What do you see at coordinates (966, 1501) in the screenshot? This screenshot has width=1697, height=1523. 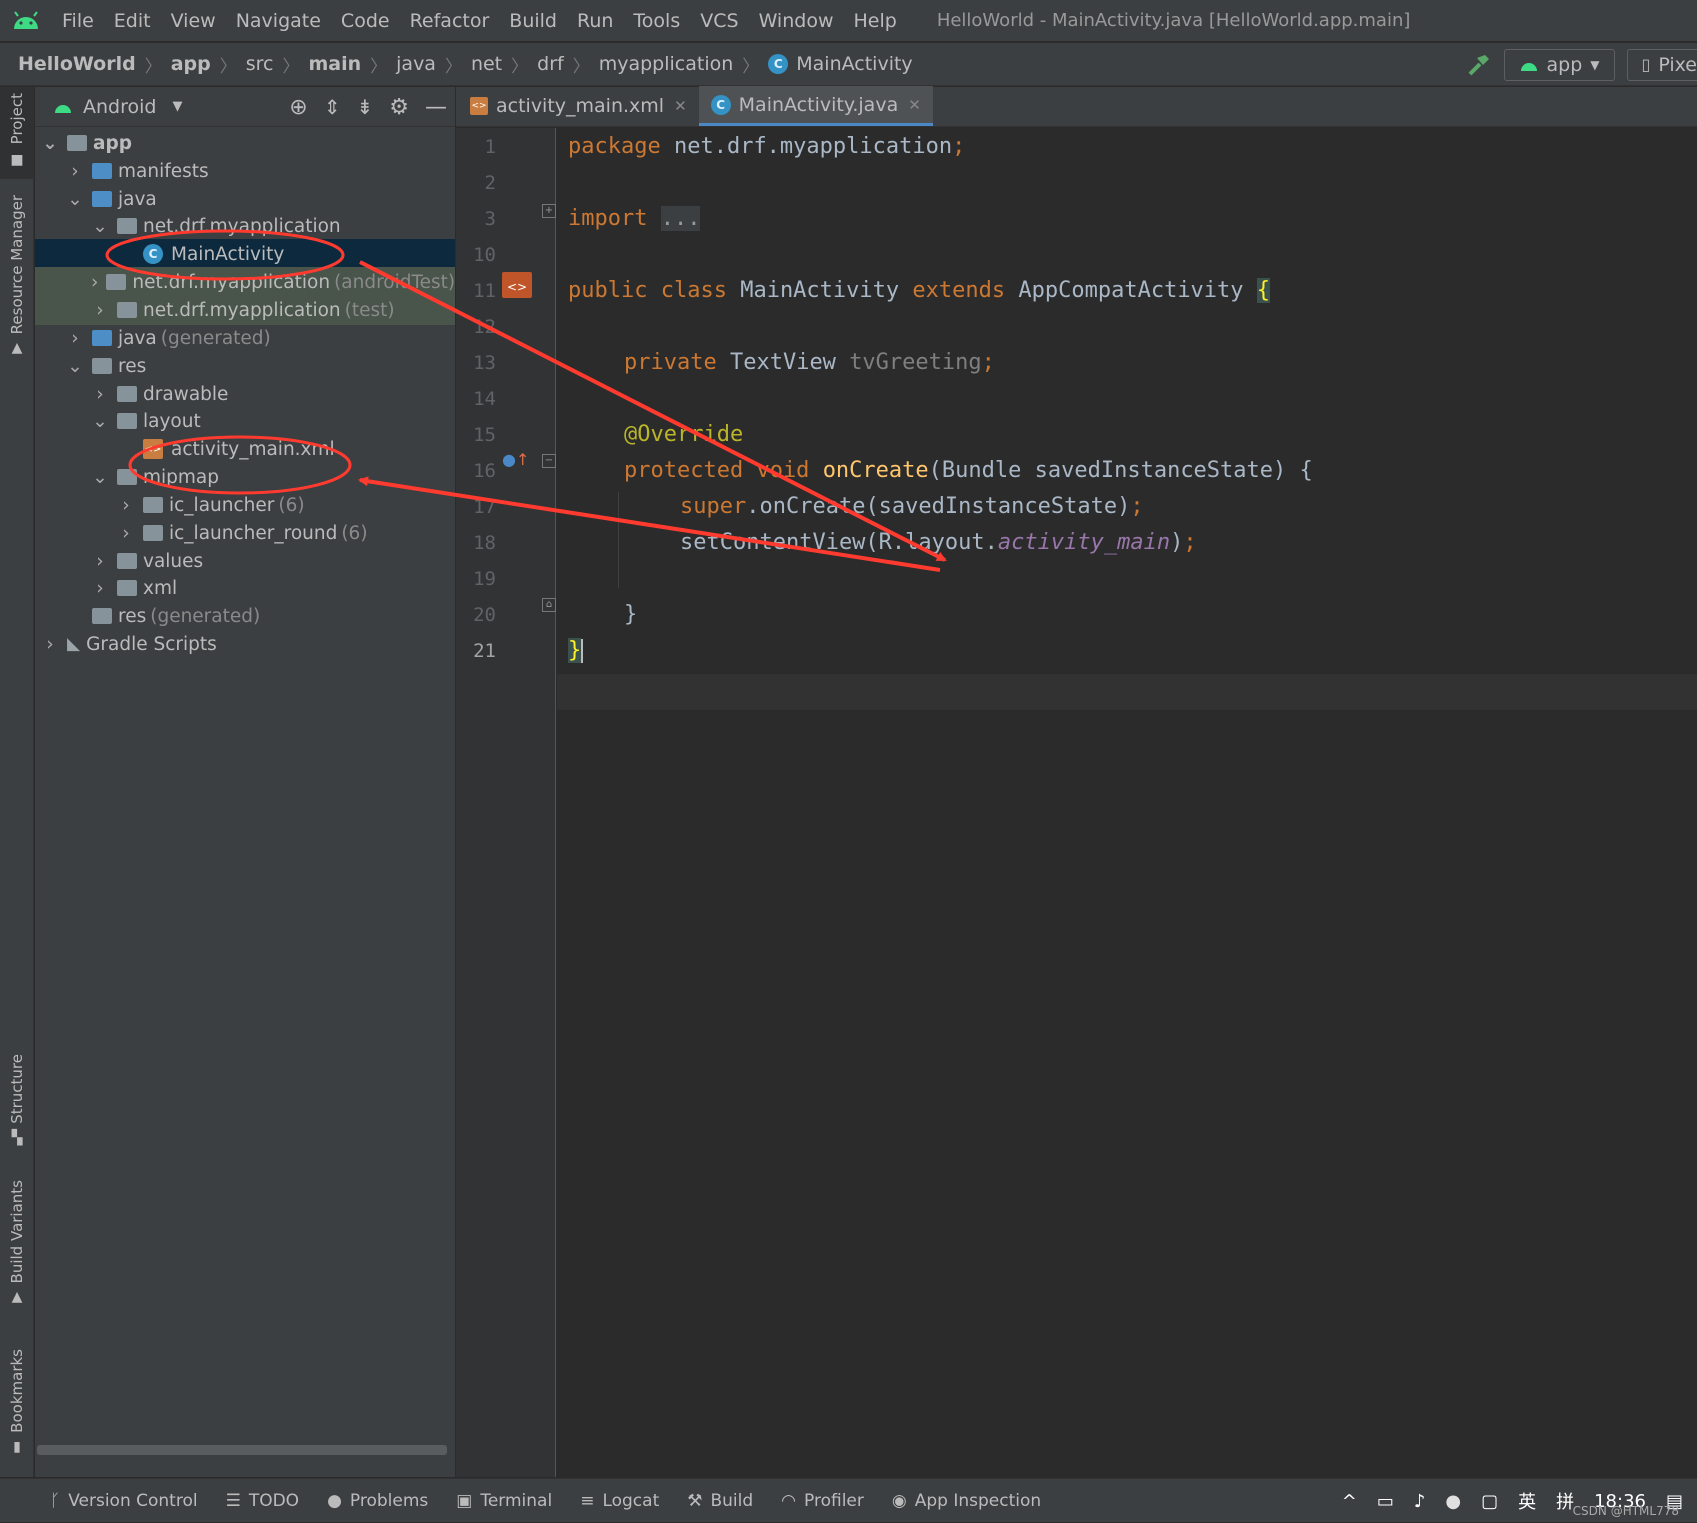 I see `tool-app-inspection: ◉ App Inspection` at bounding box center [966, 1501].